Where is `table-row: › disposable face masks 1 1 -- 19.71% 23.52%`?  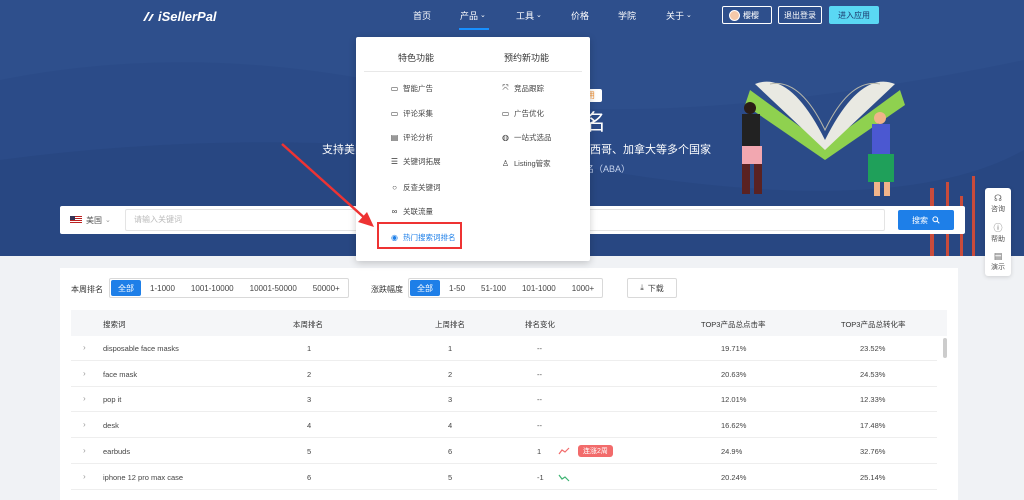 table-row: › disposable face masks 1 1 -- 19.71% 23.52% is located at coordinates (504, 348).